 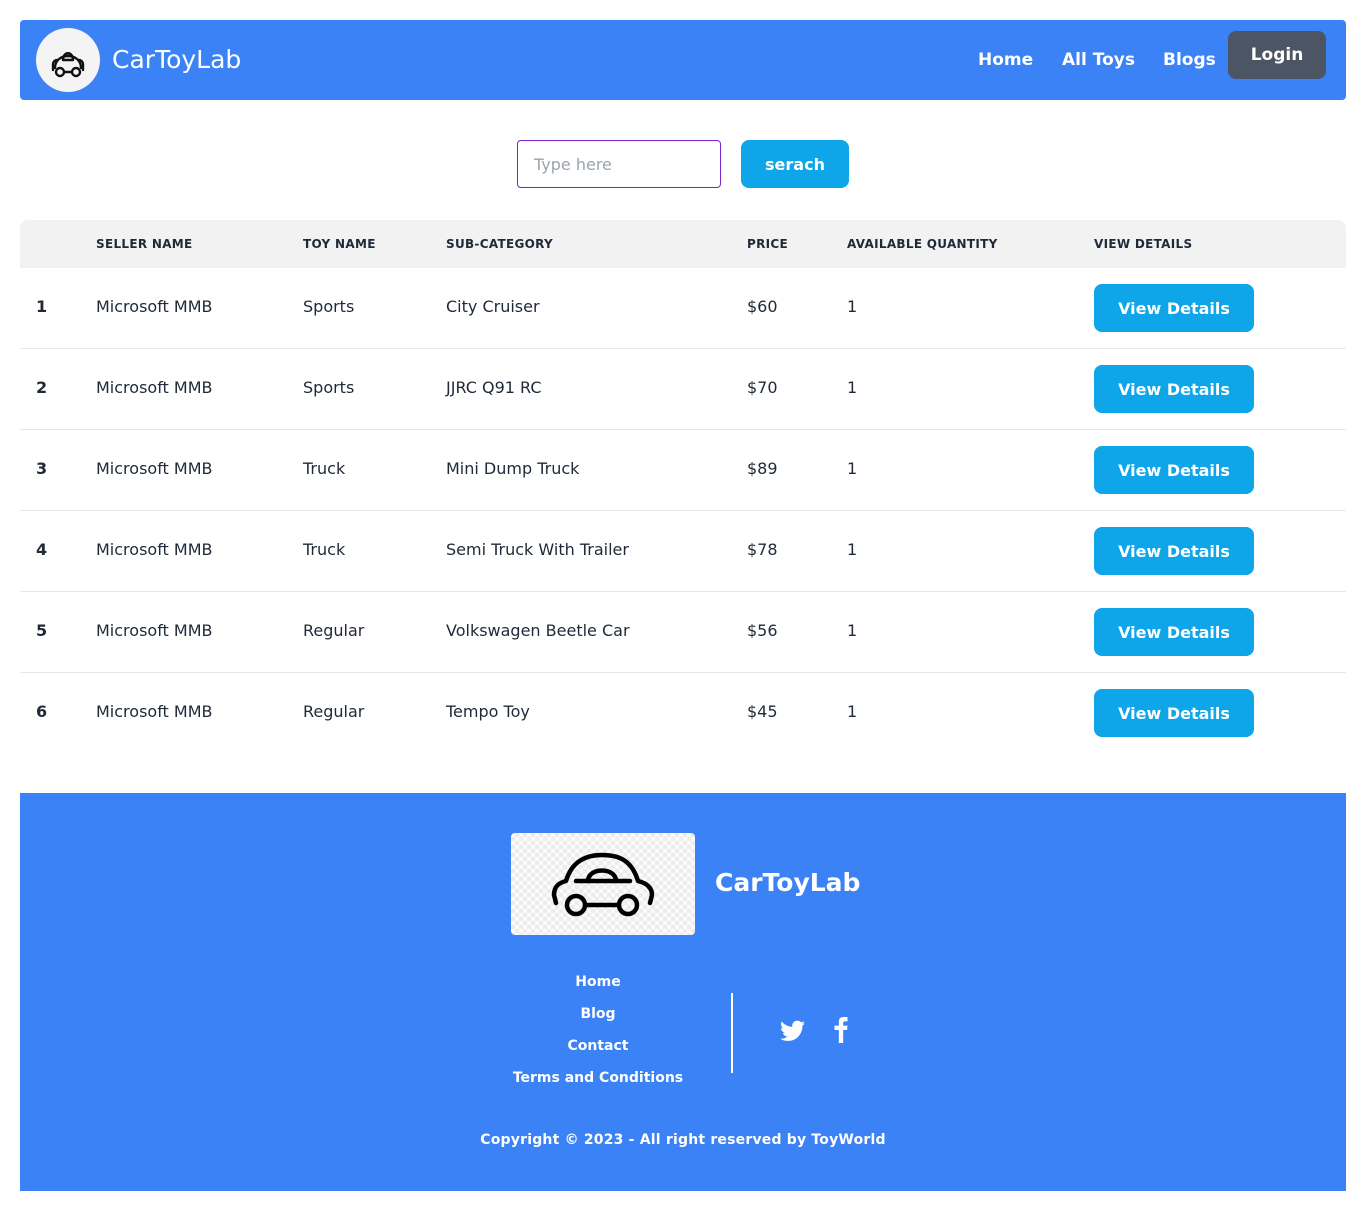 What do you see at coordinates (42, 711) in the screenshot?
I see `row-index: 6` at bounding box center [42, 711].